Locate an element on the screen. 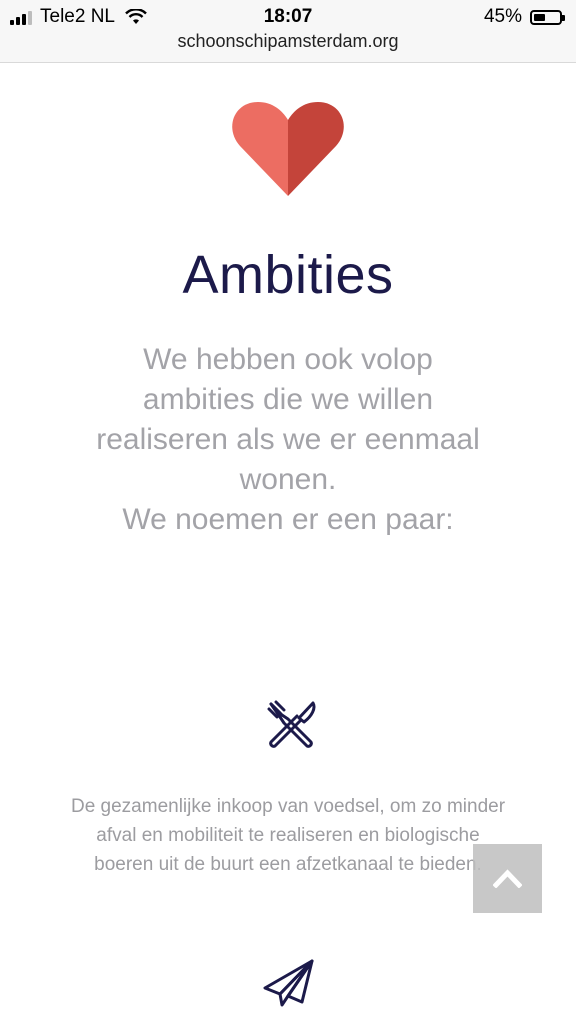  address-bar-url: schoonschipamsterdam.org is located at coordinates (288, 41).